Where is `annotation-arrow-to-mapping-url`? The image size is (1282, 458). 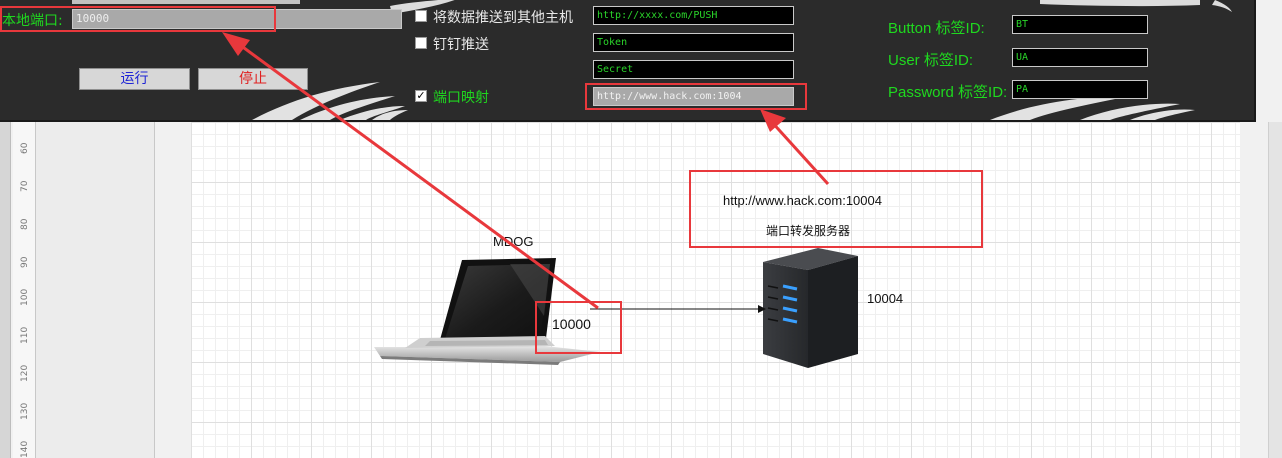
annotation-arrow-to-mapping-url is located at coordinates (795, 147).